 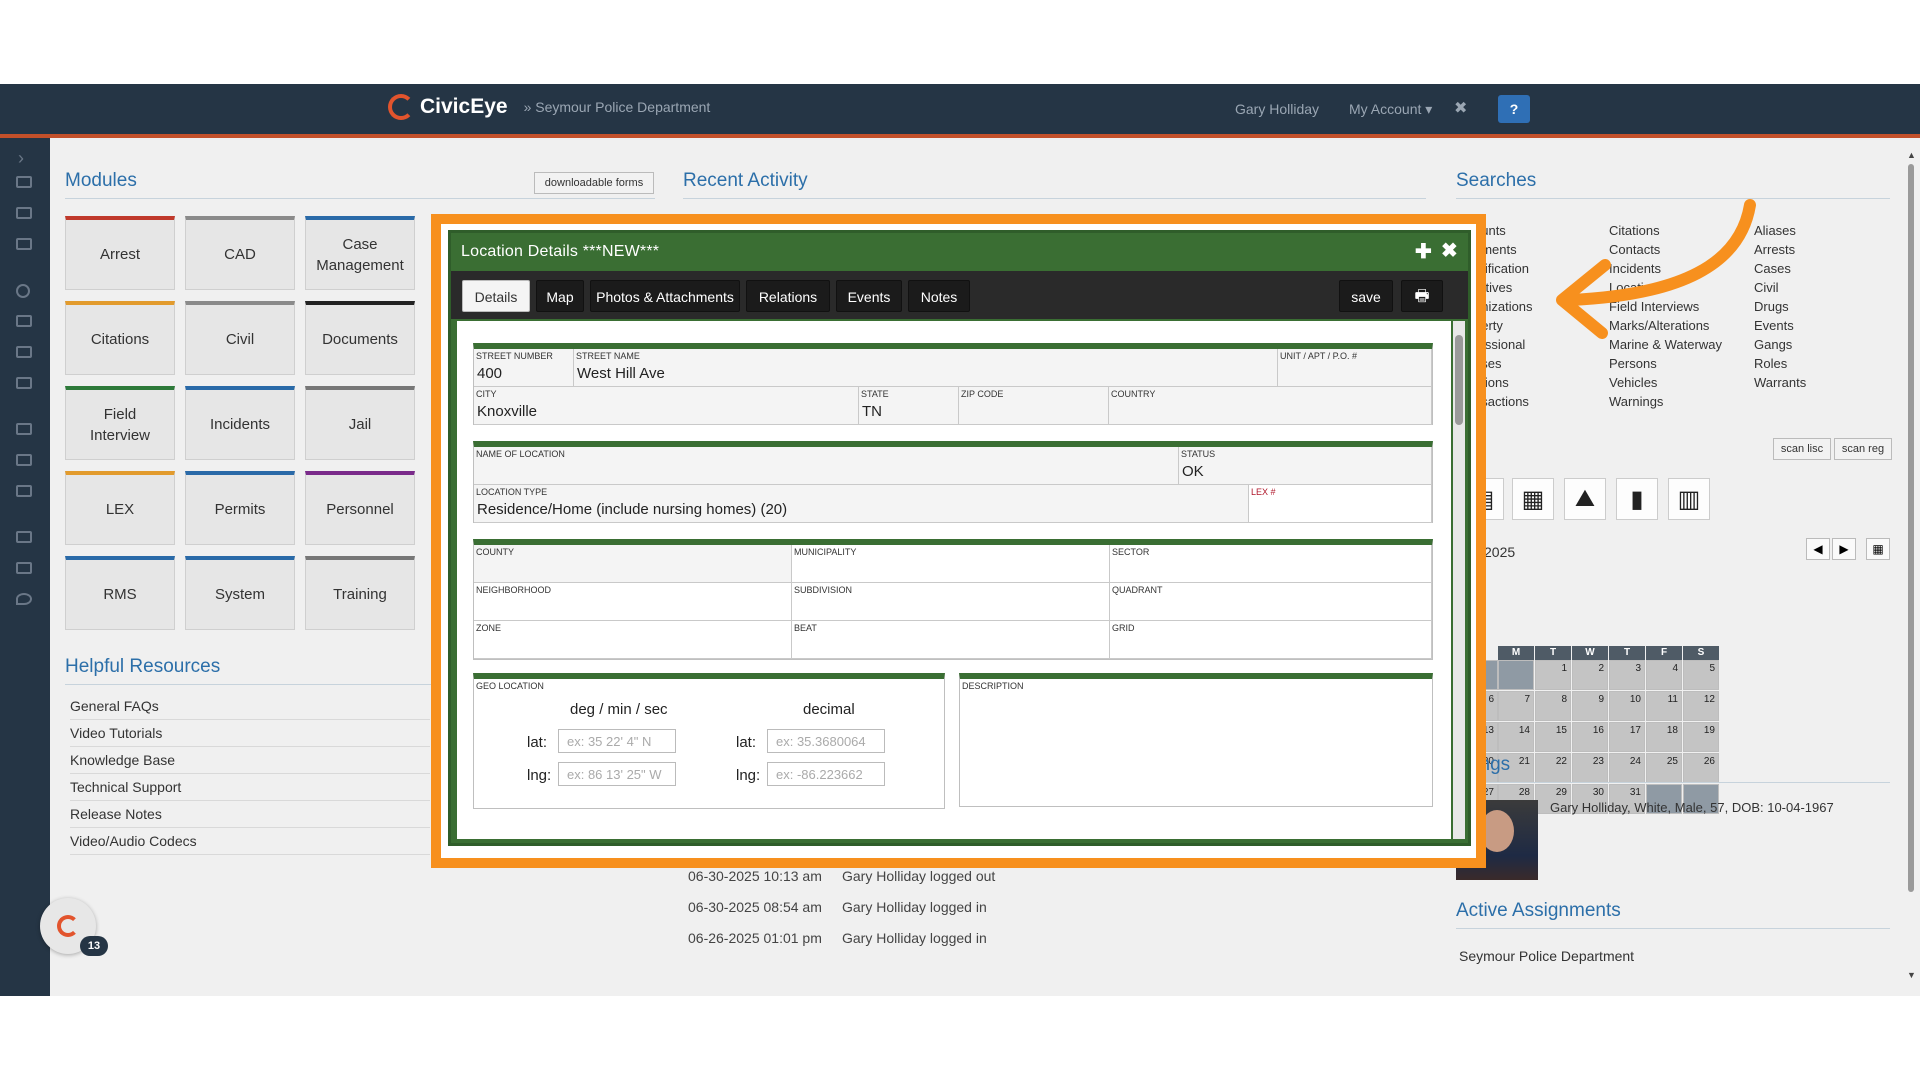 I want to click on resource-link: Knowledge Base, so click(x=250, y=760).